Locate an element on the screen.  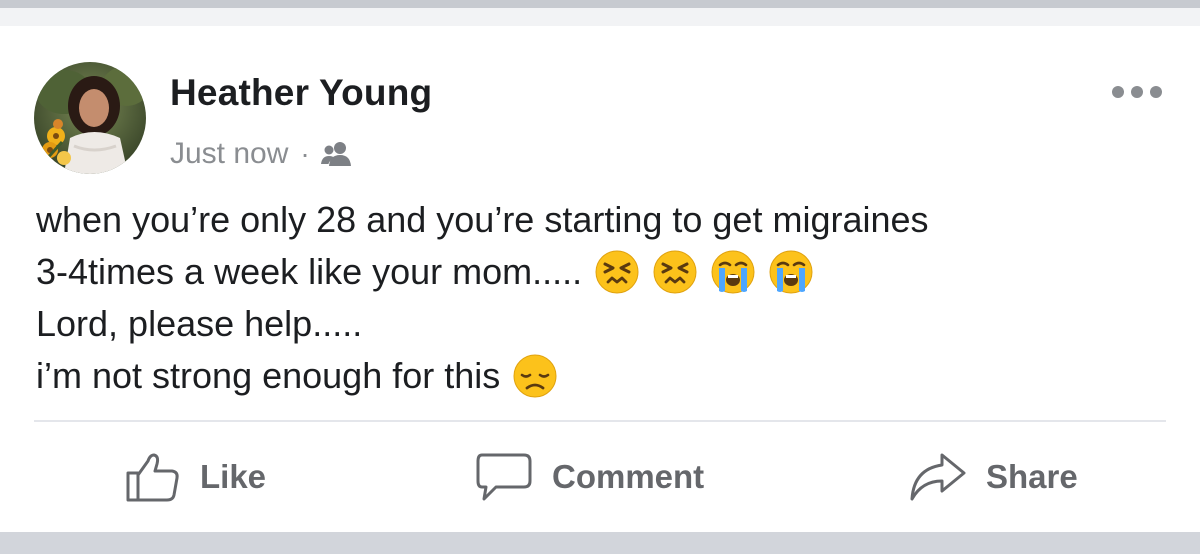
post-timestamp: Just now is located at coordinates (229, 154).